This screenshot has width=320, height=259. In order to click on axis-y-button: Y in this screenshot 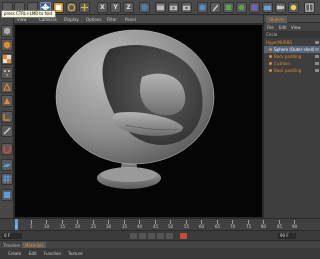, I will do `click(115, 7)`.